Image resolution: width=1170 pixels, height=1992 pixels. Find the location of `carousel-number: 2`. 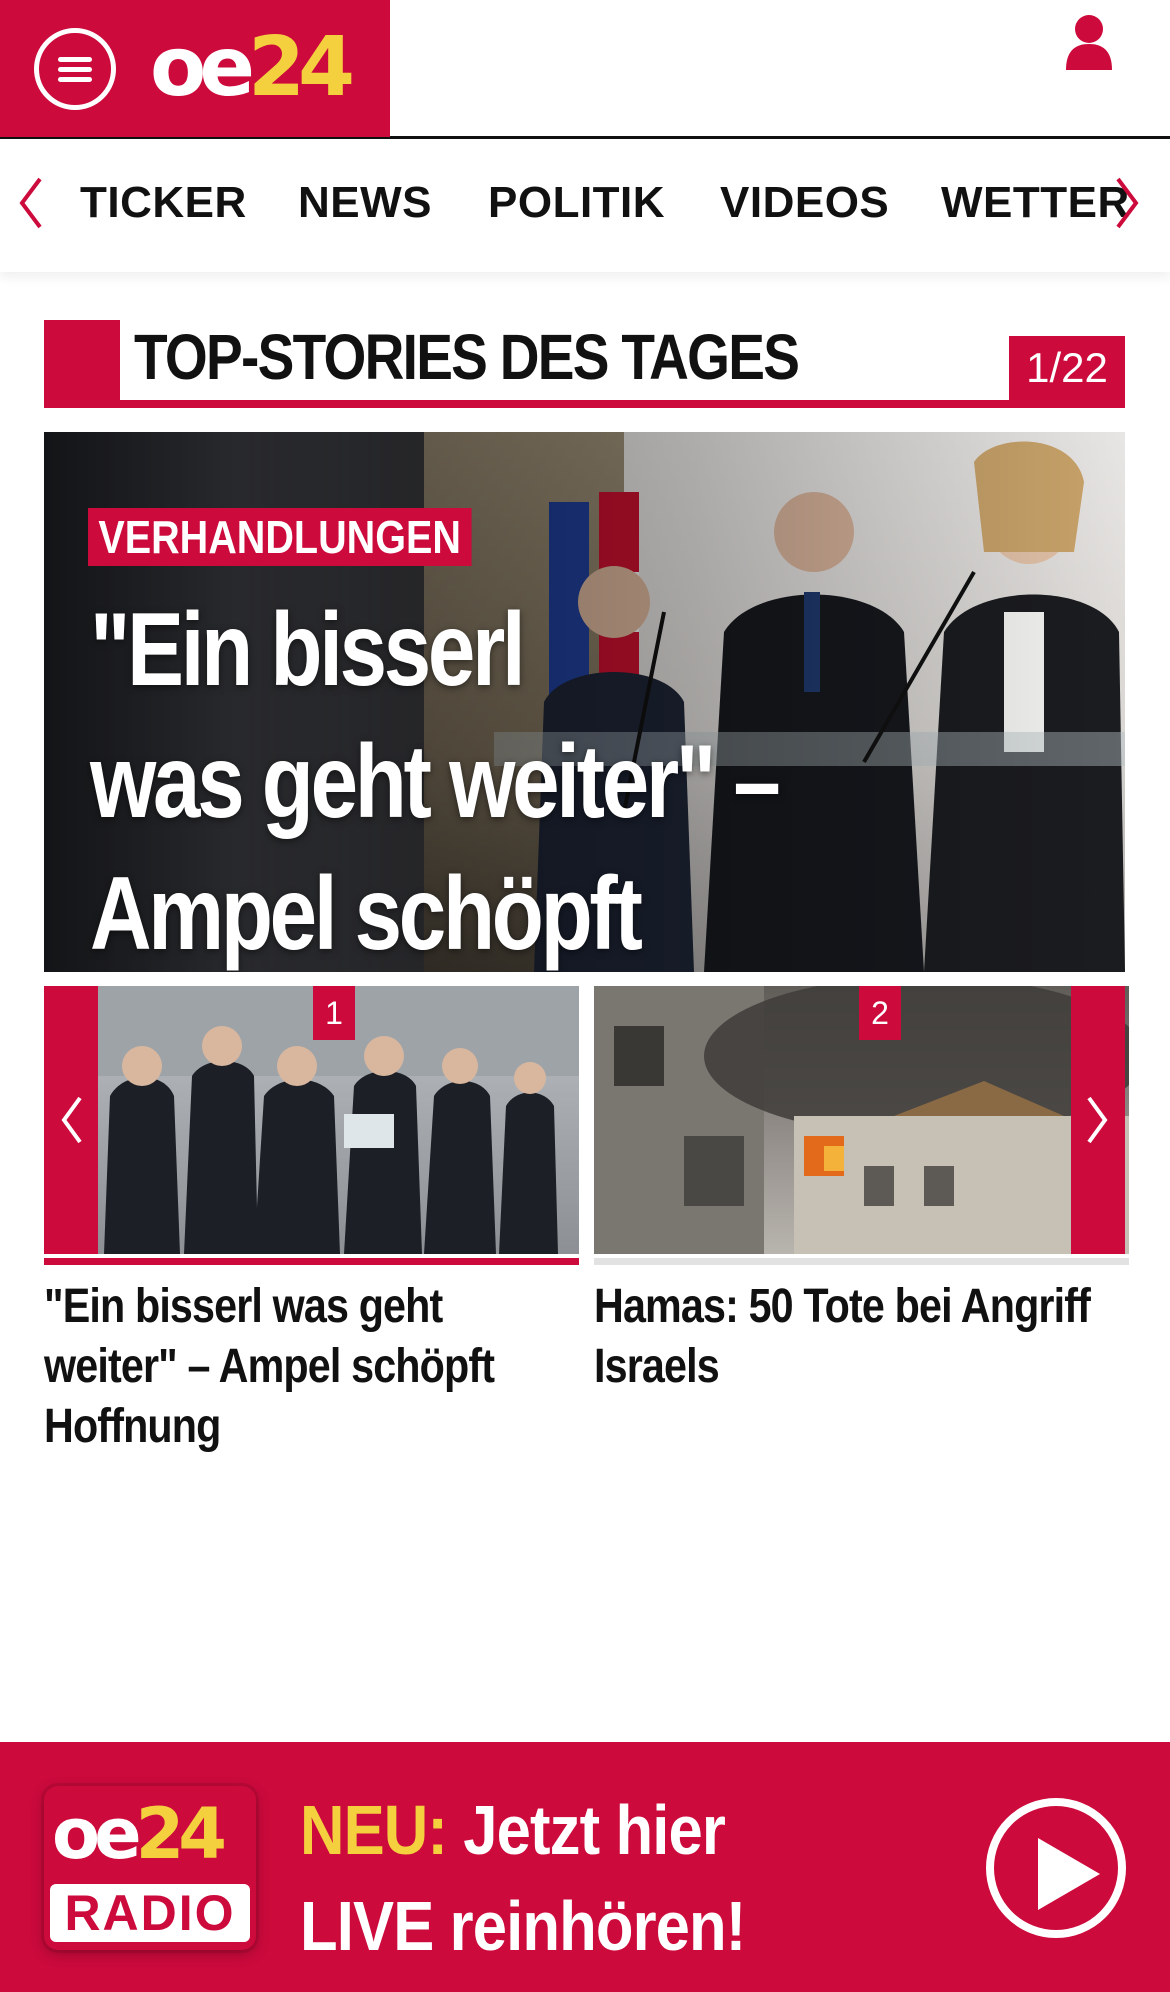

carousel-number: 2 is located at coordinates (880, 1013).